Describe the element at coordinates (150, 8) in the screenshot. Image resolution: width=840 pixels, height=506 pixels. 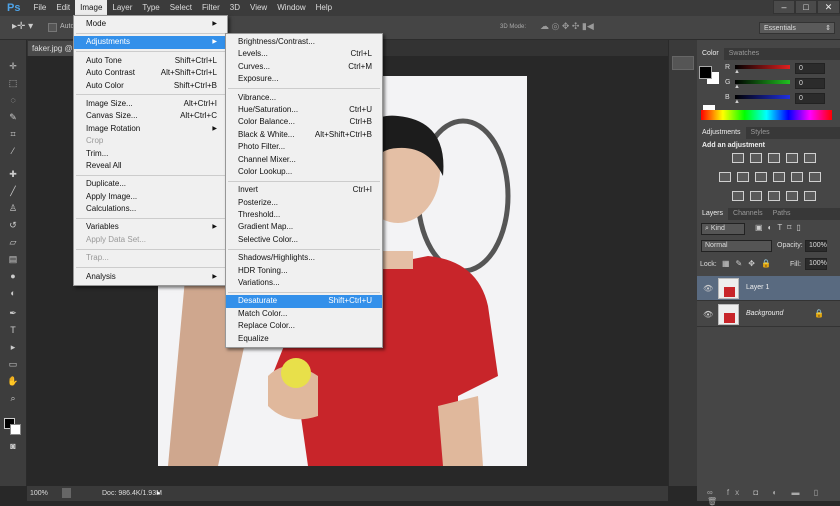
I see `menu-type: Type` at that location.